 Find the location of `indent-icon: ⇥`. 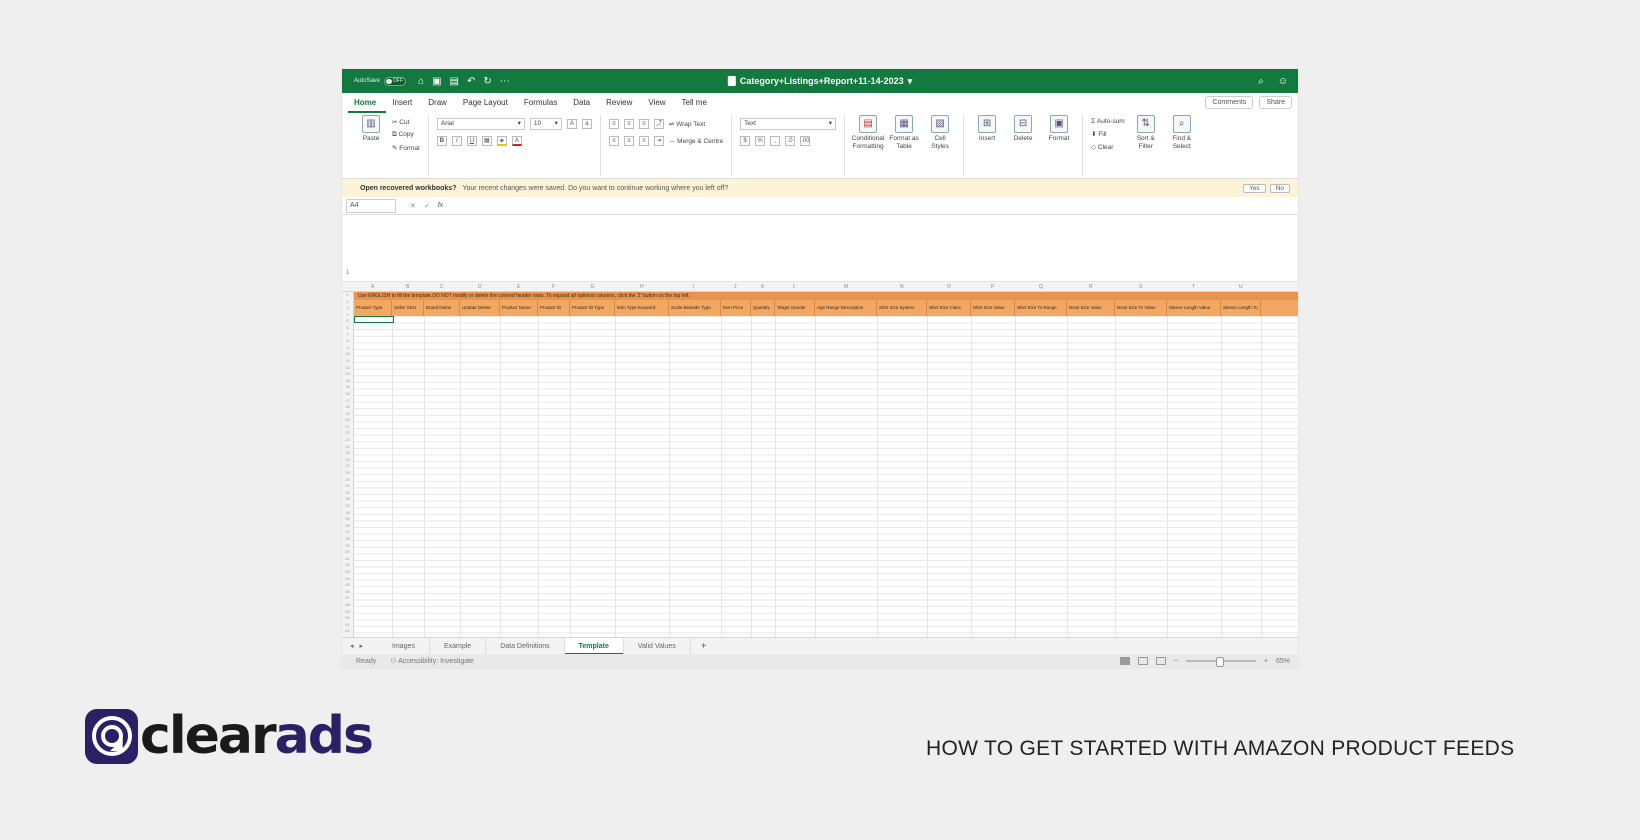

indent-icon: ⇥ is located at coordinates (658, 141).